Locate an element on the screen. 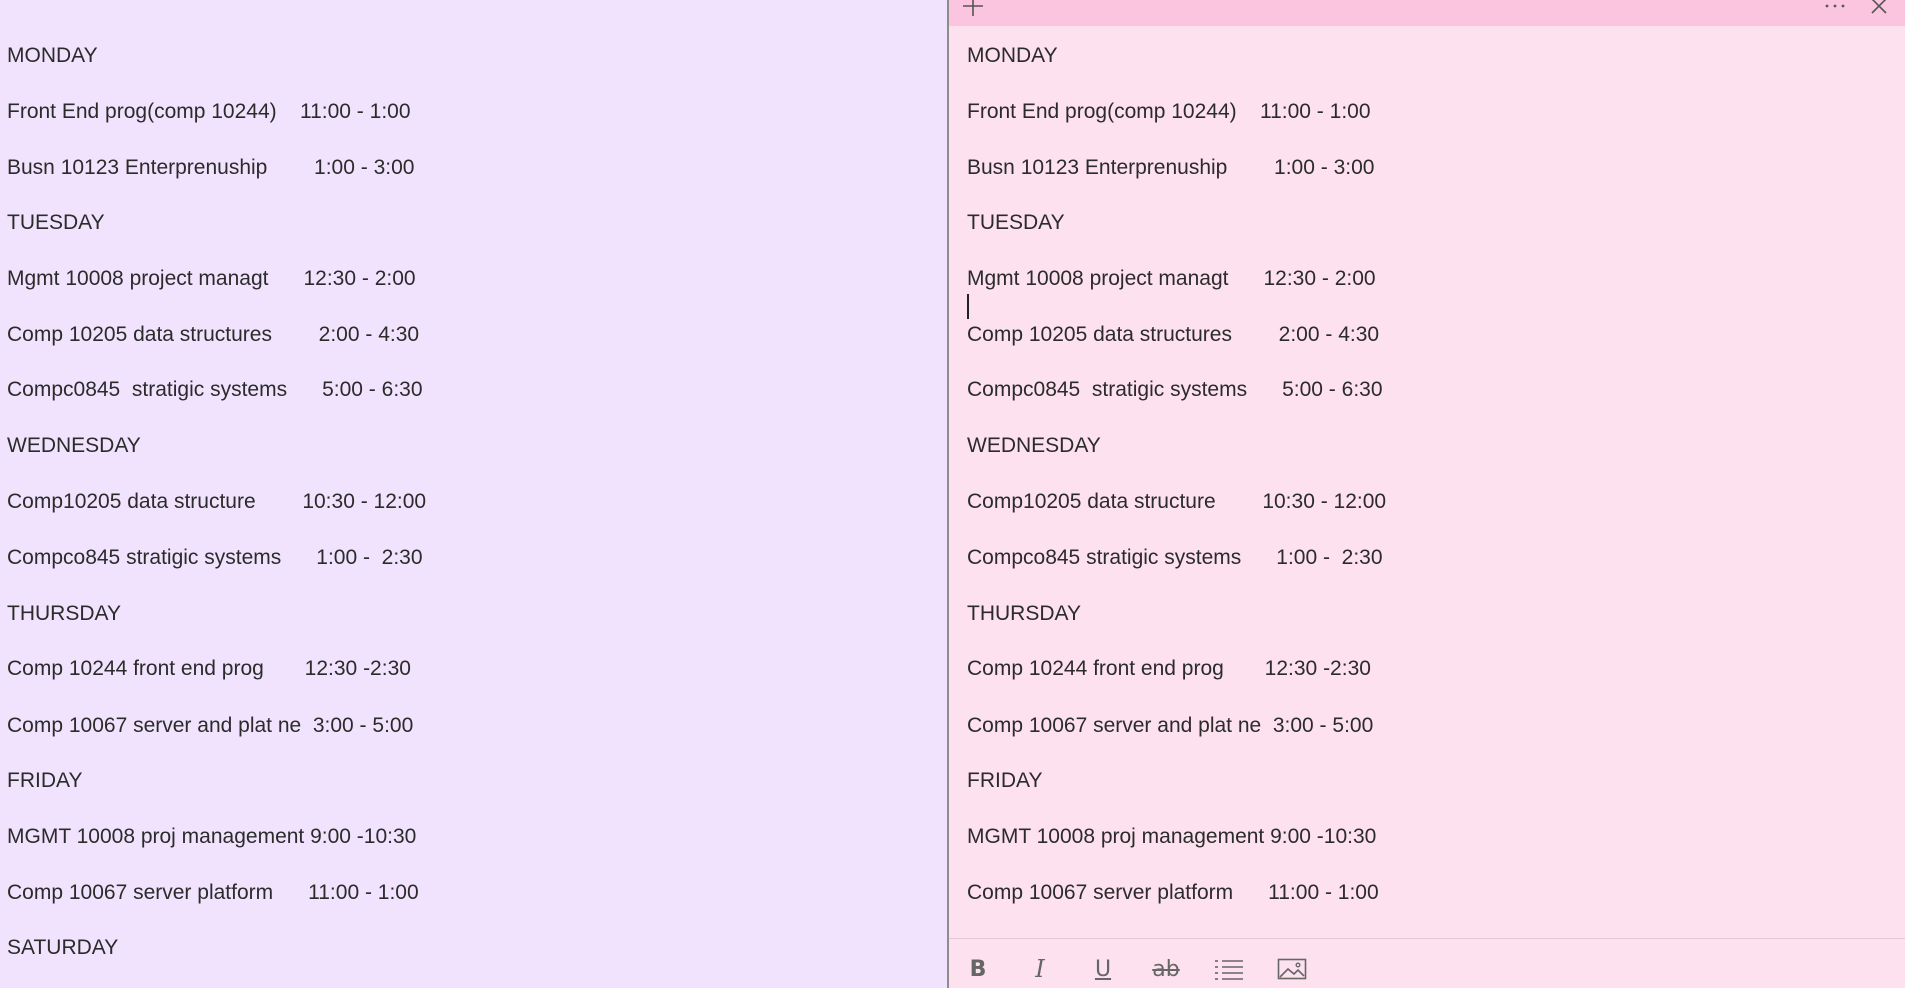 The image size is (1905, 989). note-line: SATURDAY is located at coordinates (62, 948).